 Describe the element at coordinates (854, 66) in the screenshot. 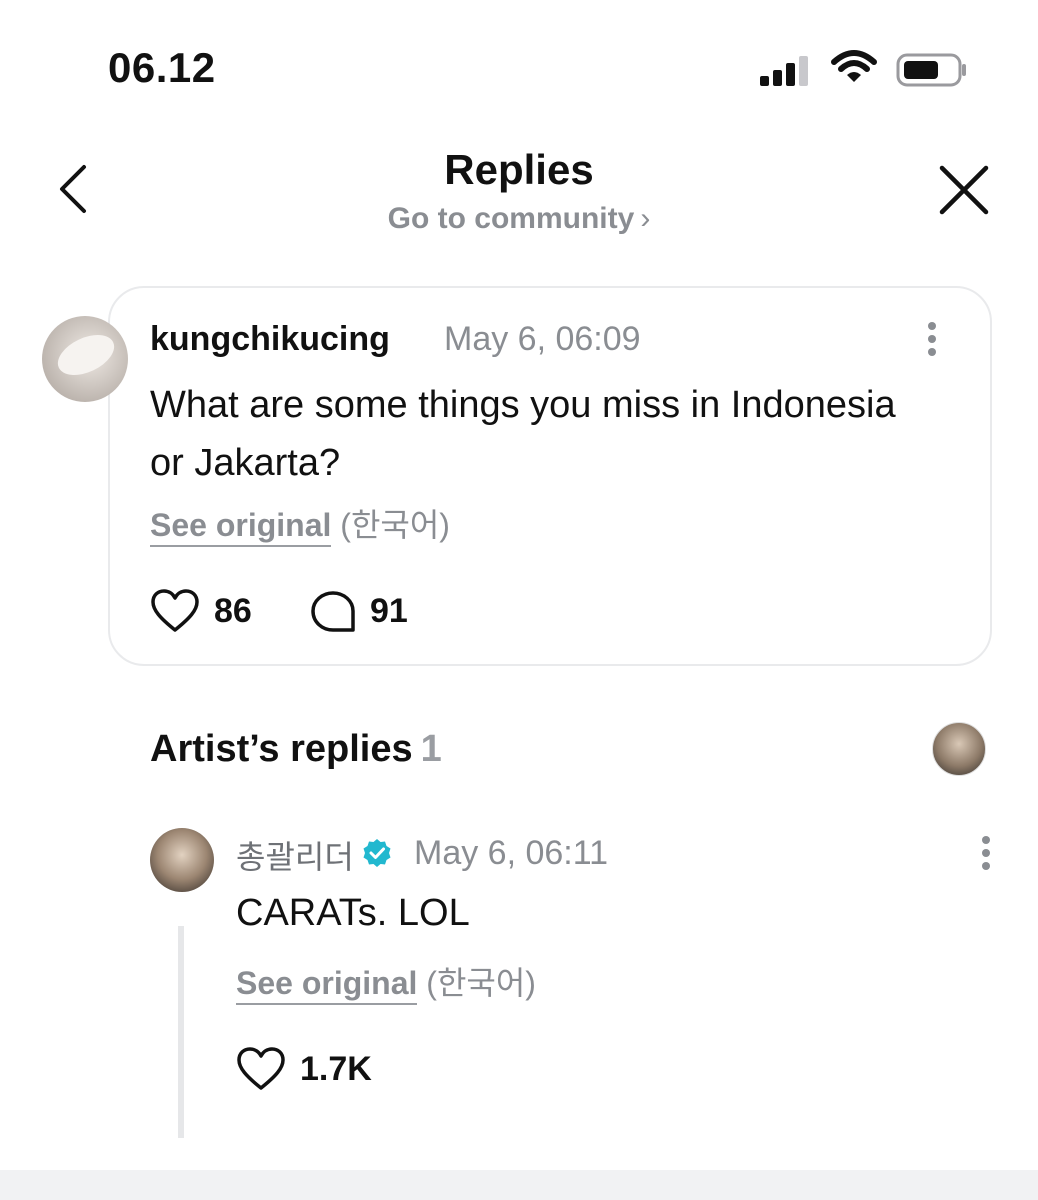

I see `wifi-icon` at that location.